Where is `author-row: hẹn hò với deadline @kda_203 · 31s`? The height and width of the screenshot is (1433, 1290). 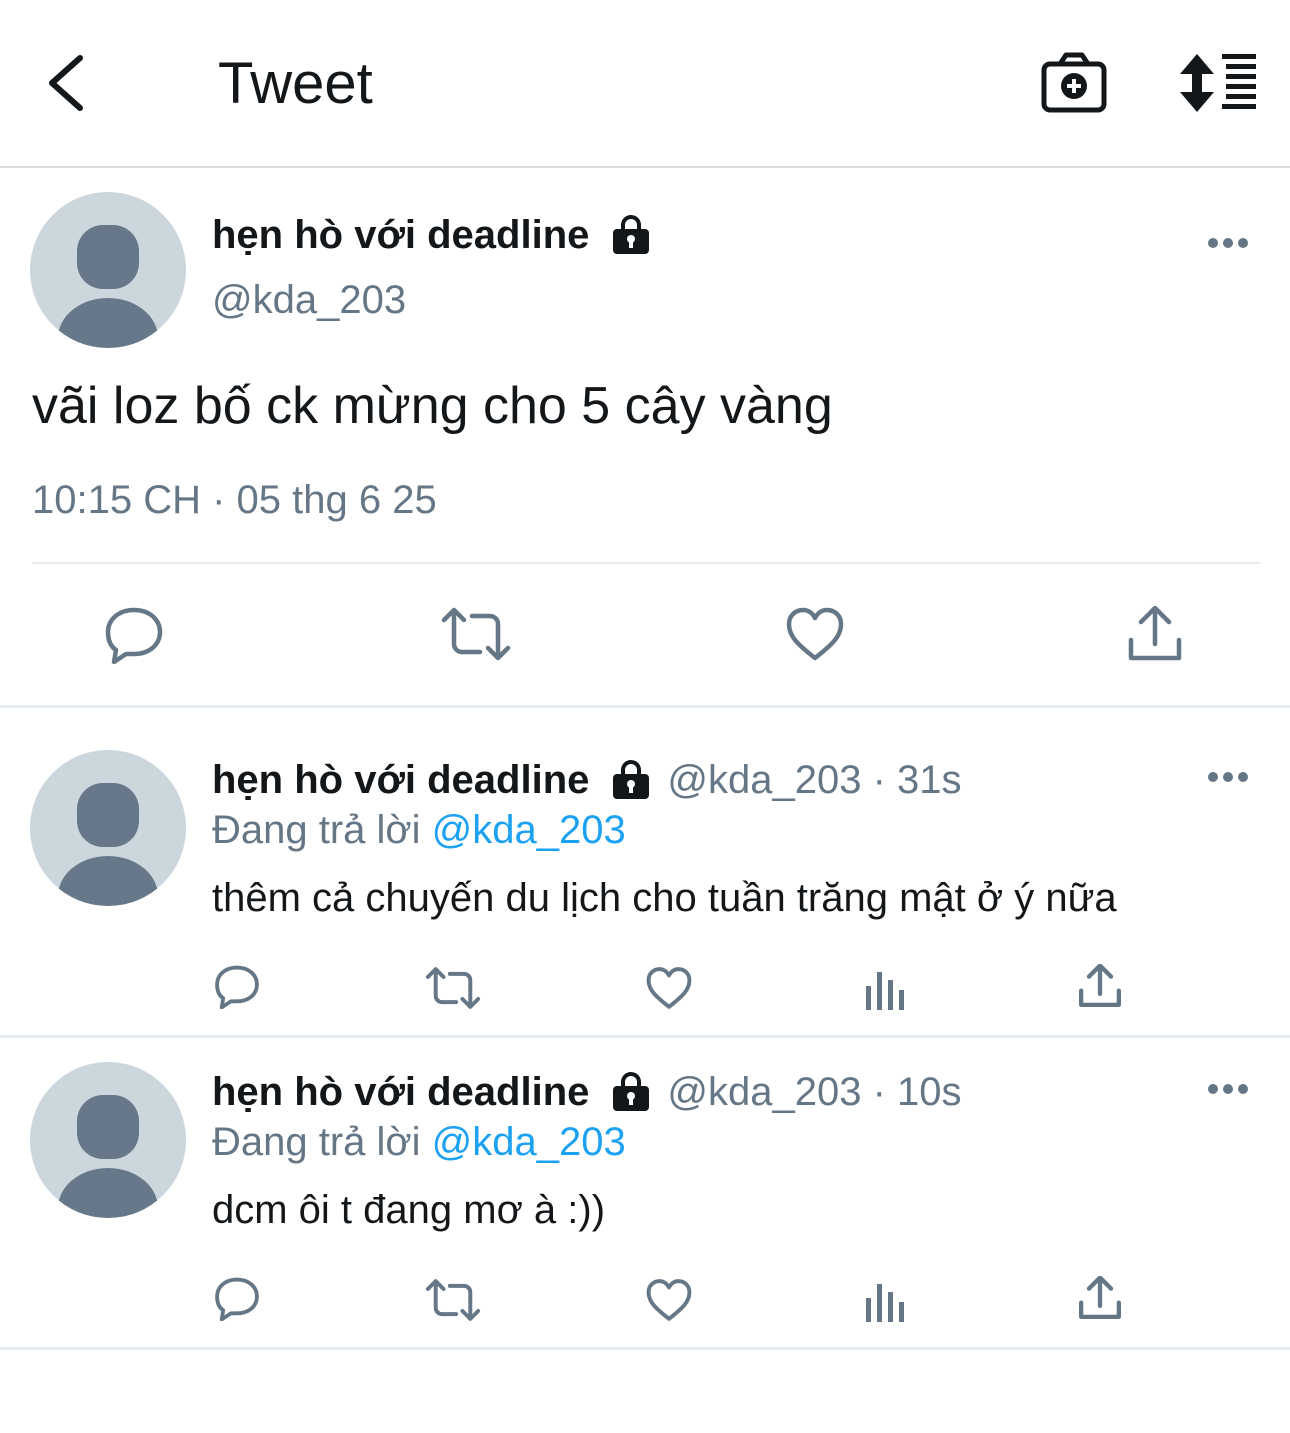
author-row: hẹn hò với deadline @kda_203 · 31s is located at coordinates (587, 780).